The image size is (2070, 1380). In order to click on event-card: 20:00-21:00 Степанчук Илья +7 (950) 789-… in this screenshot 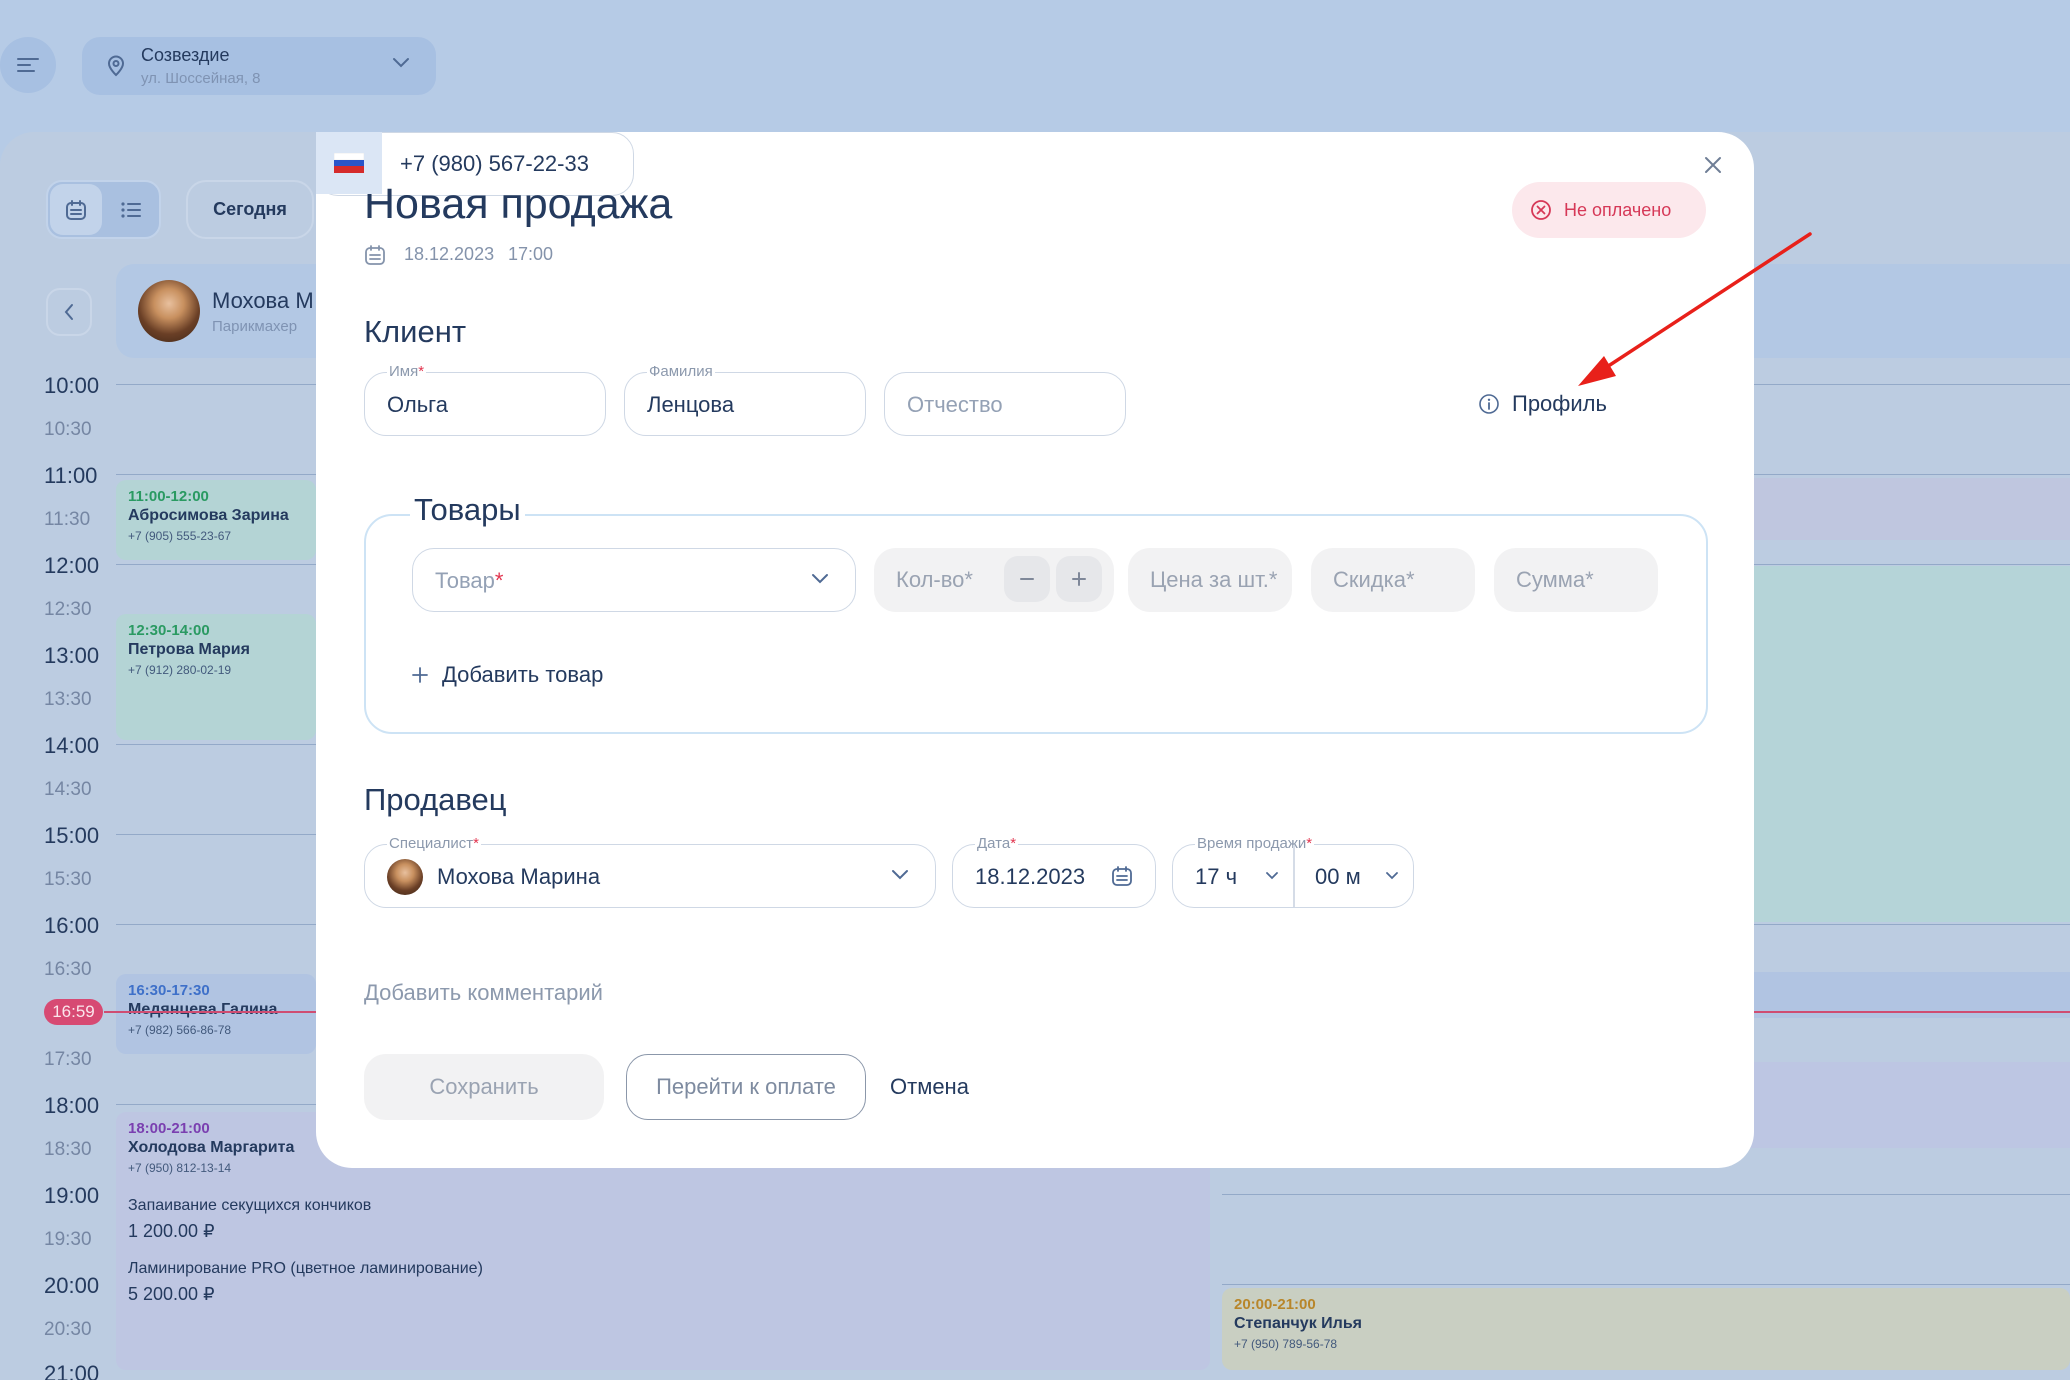, I will do `click(1646, 1329)`.